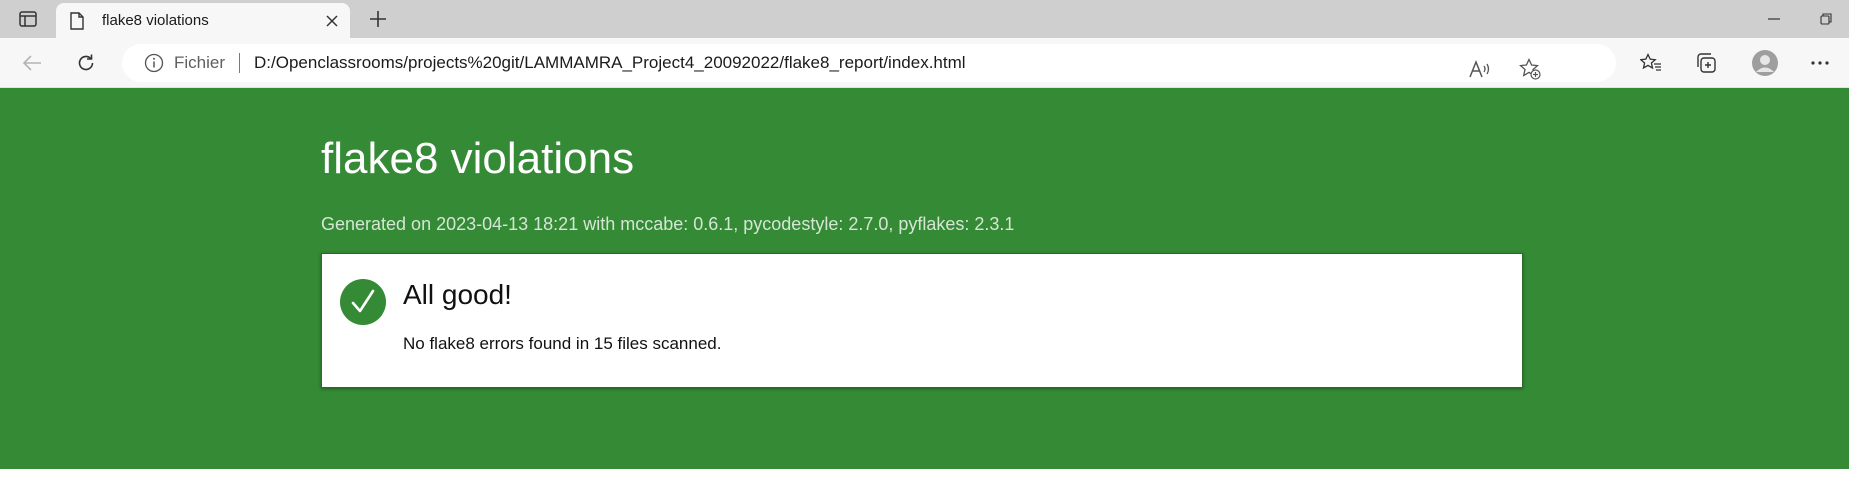 The height and width of the screenshot is (491, 1849). Describe the element at coordinates (78, 20) in the screenshot. I see `page-icon` at that location.